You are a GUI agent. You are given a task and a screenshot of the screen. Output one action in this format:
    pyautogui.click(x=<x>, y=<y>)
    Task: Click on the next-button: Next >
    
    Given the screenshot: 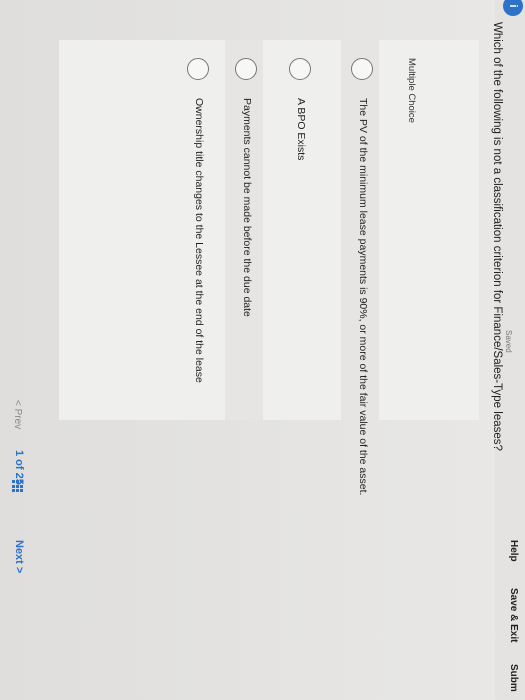 What is the action you would take?
    pyautogui.click(x=19, y=556)
    